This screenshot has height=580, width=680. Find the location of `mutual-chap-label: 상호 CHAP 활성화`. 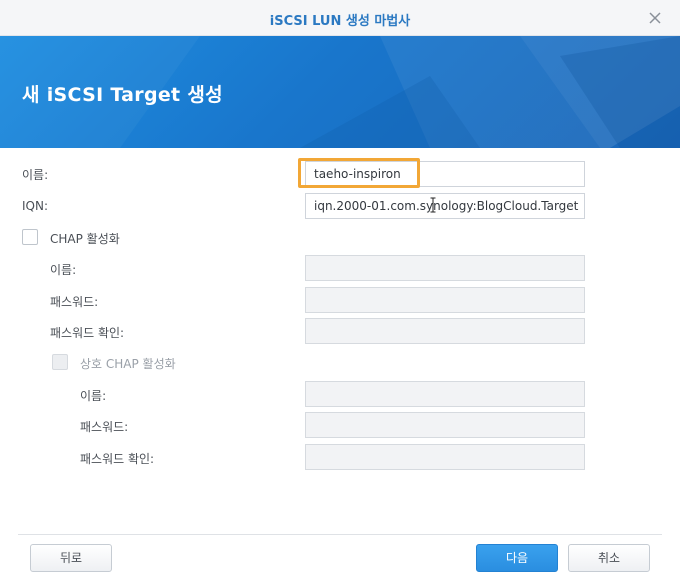

mutual-chap-label: 상호 CHAP 활성화 is located at coordinates (128, 364).